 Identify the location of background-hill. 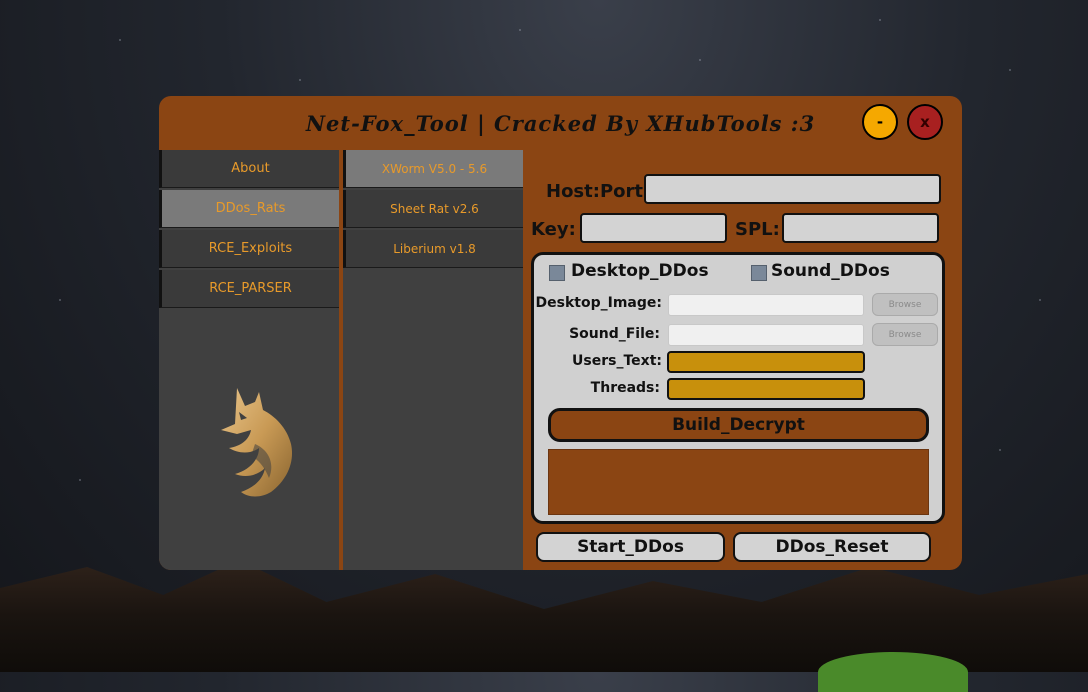
(893, 672).